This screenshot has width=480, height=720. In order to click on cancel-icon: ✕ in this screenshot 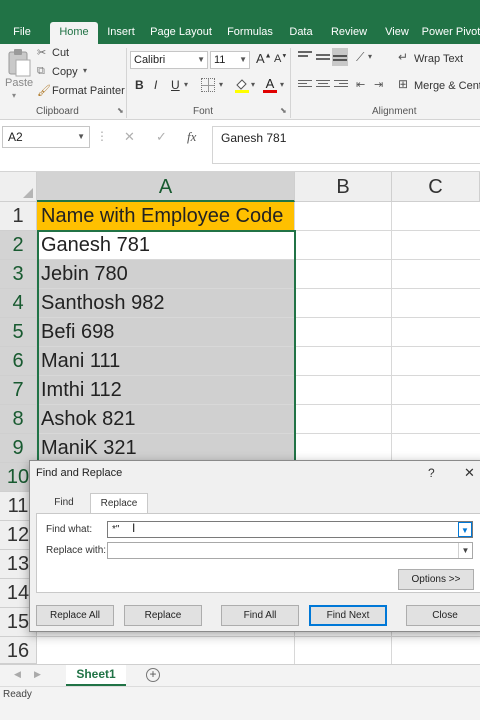, I will do `click(129, 137)`.